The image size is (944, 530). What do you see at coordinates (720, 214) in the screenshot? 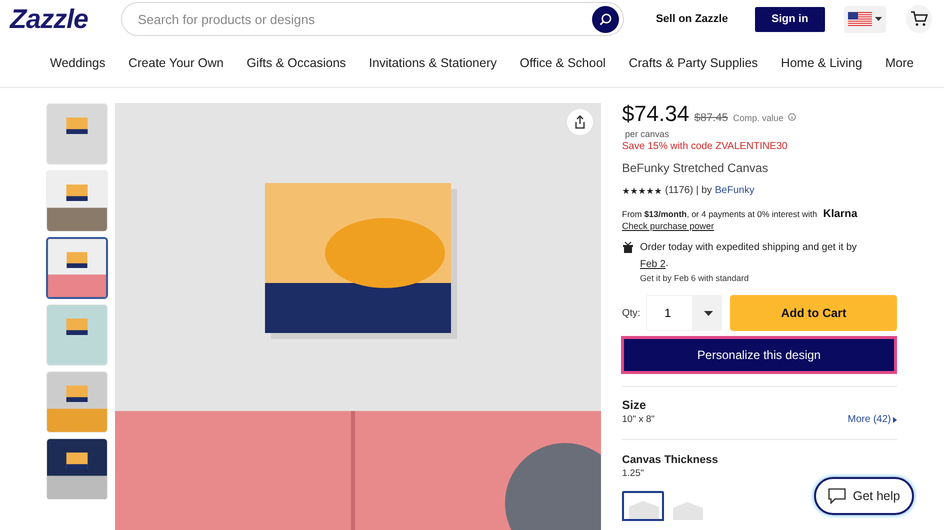
I see `financing-text: From $13/month, or 4 payments at 0% interest with` at bounding box center [720, 214].